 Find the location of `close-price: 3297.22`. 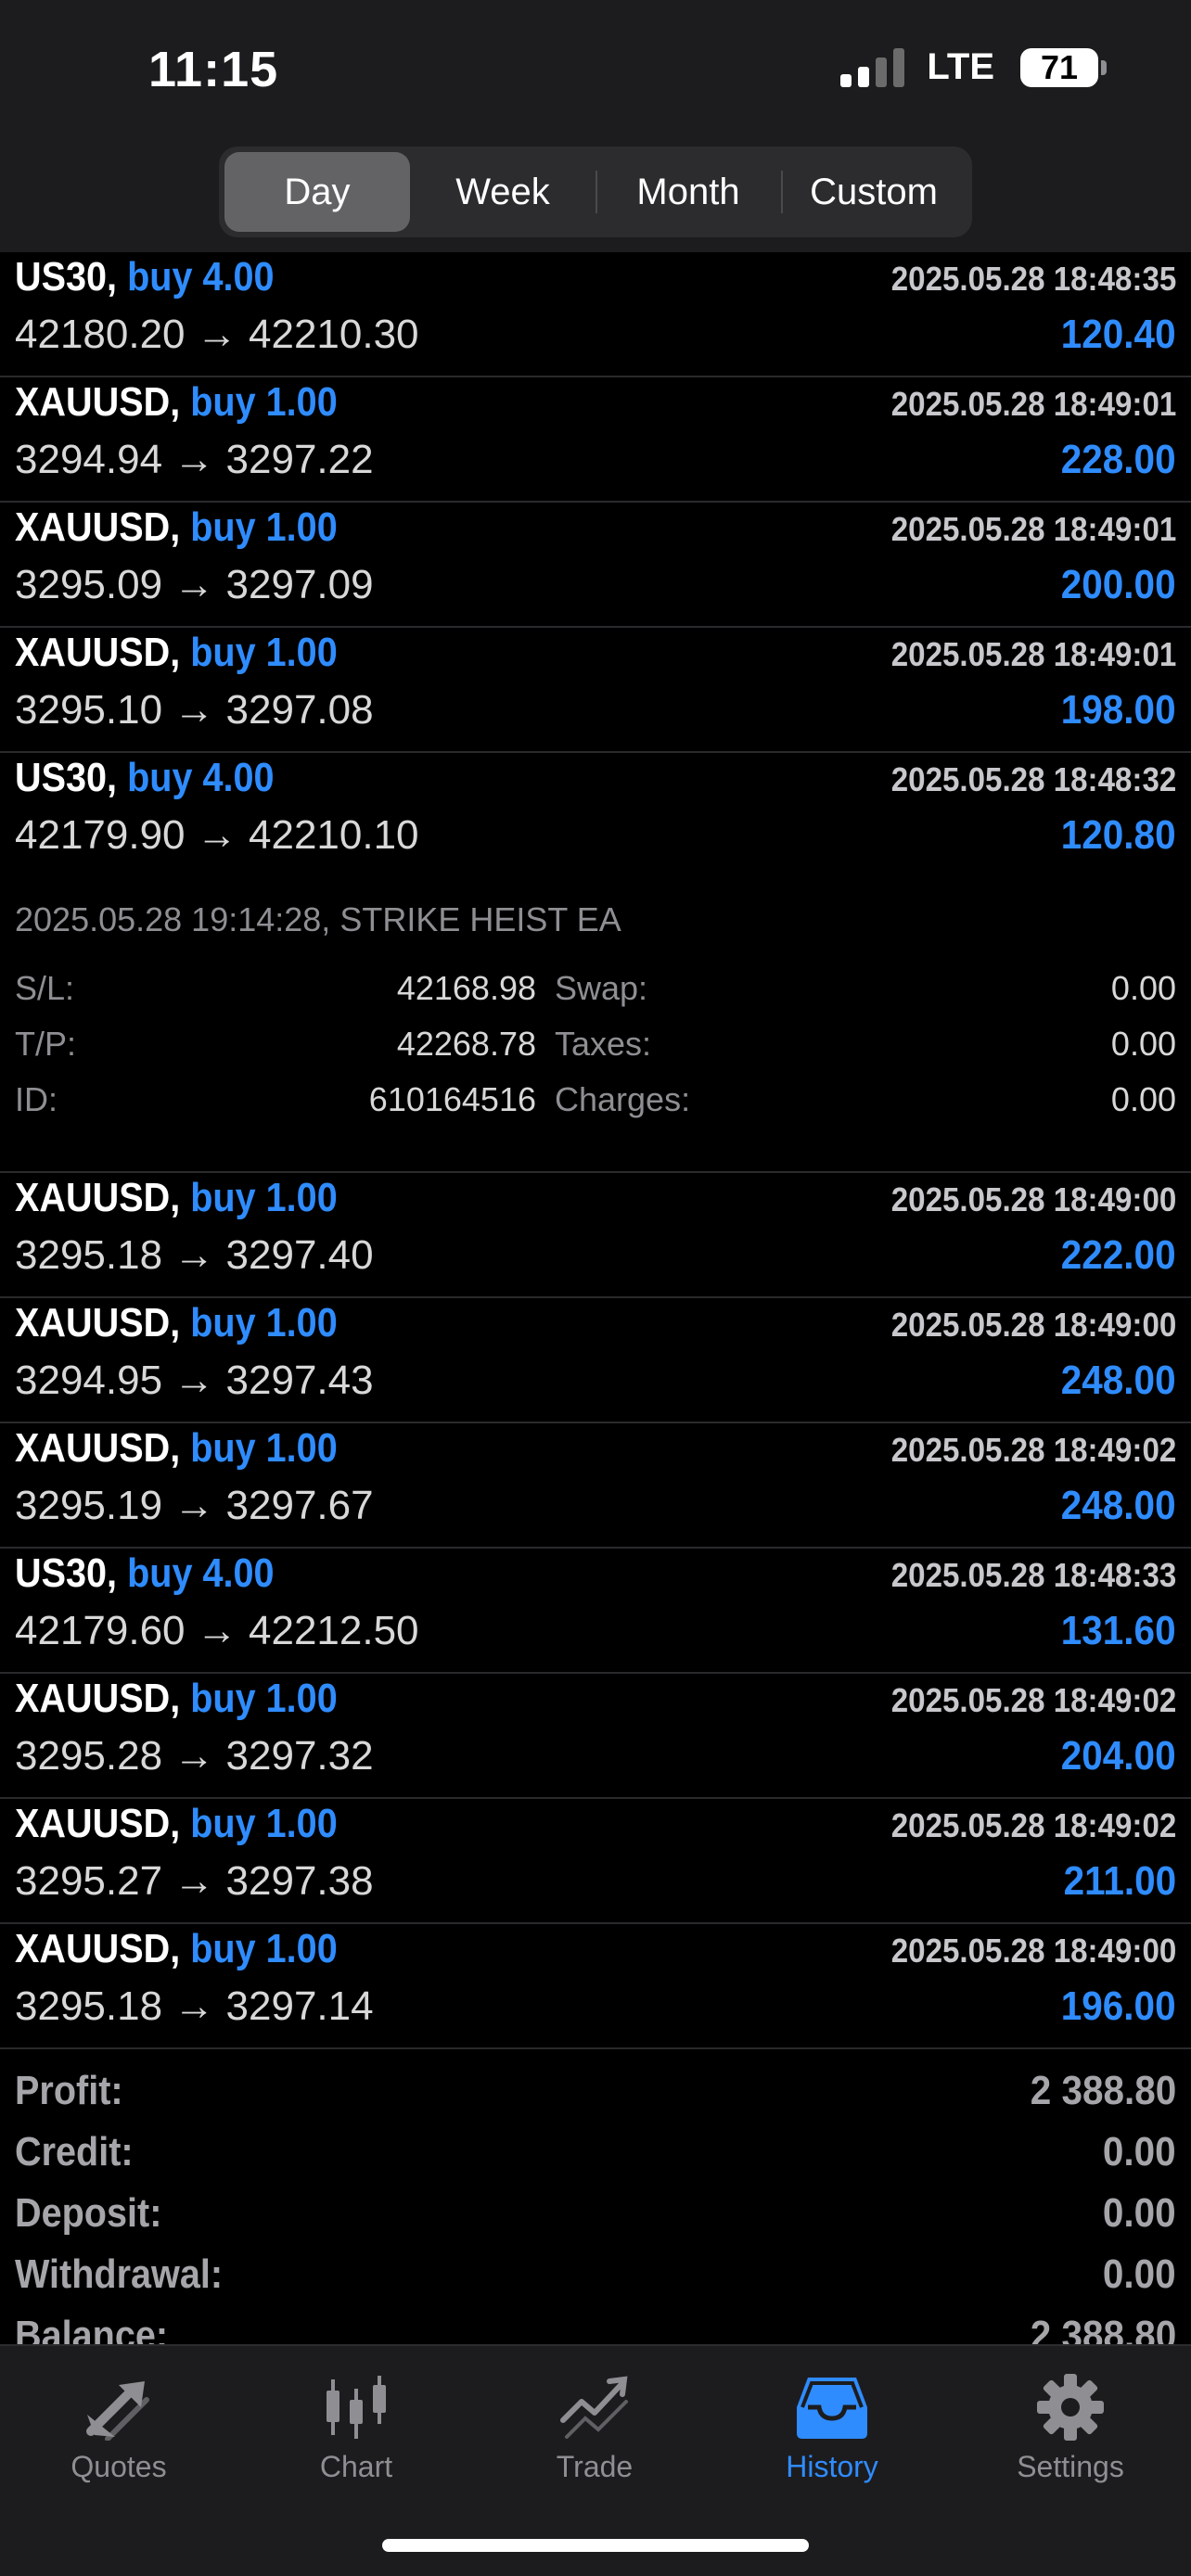

close-price: 3297.22 is located at coordinates (299, 460).